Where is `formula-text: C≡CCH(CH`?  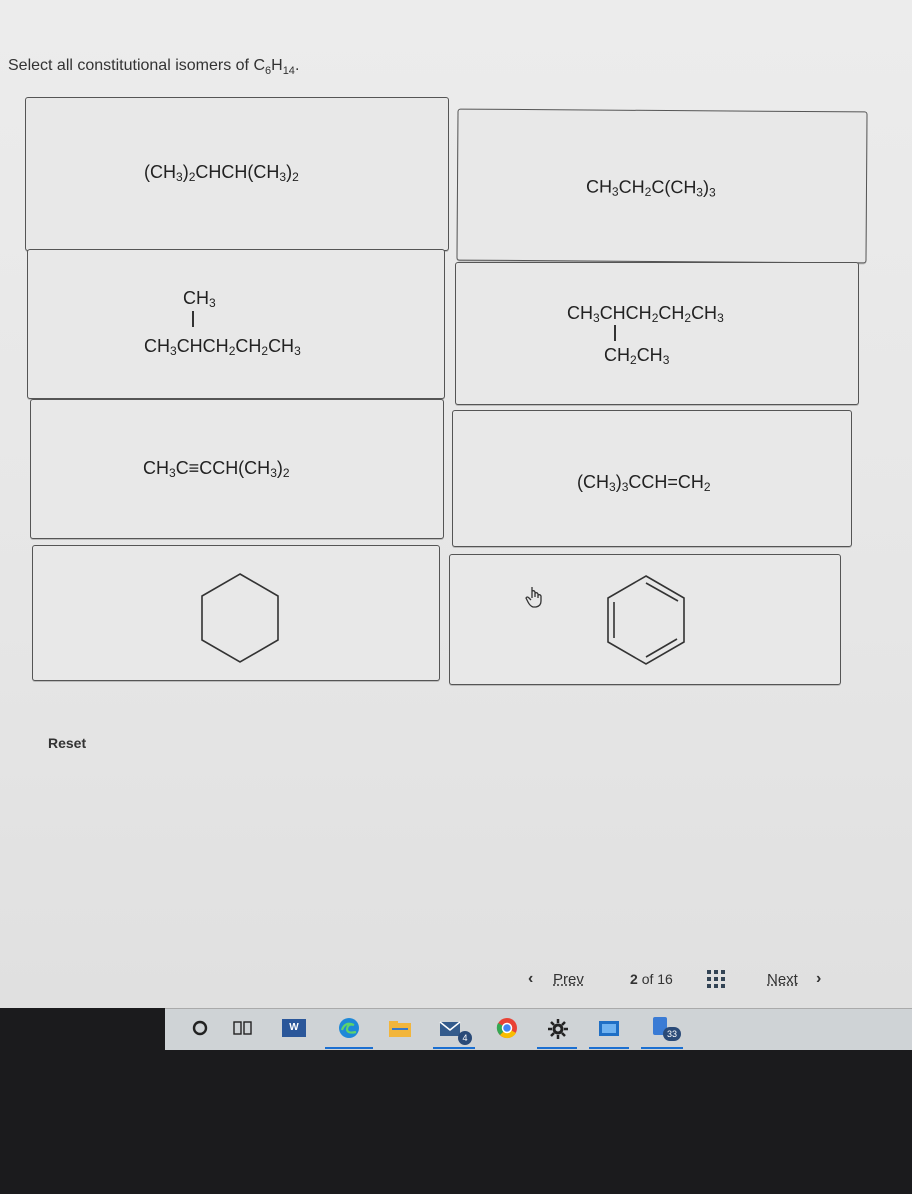 formula-text: C≡CCH(CH is located at coordinates (223, 468).